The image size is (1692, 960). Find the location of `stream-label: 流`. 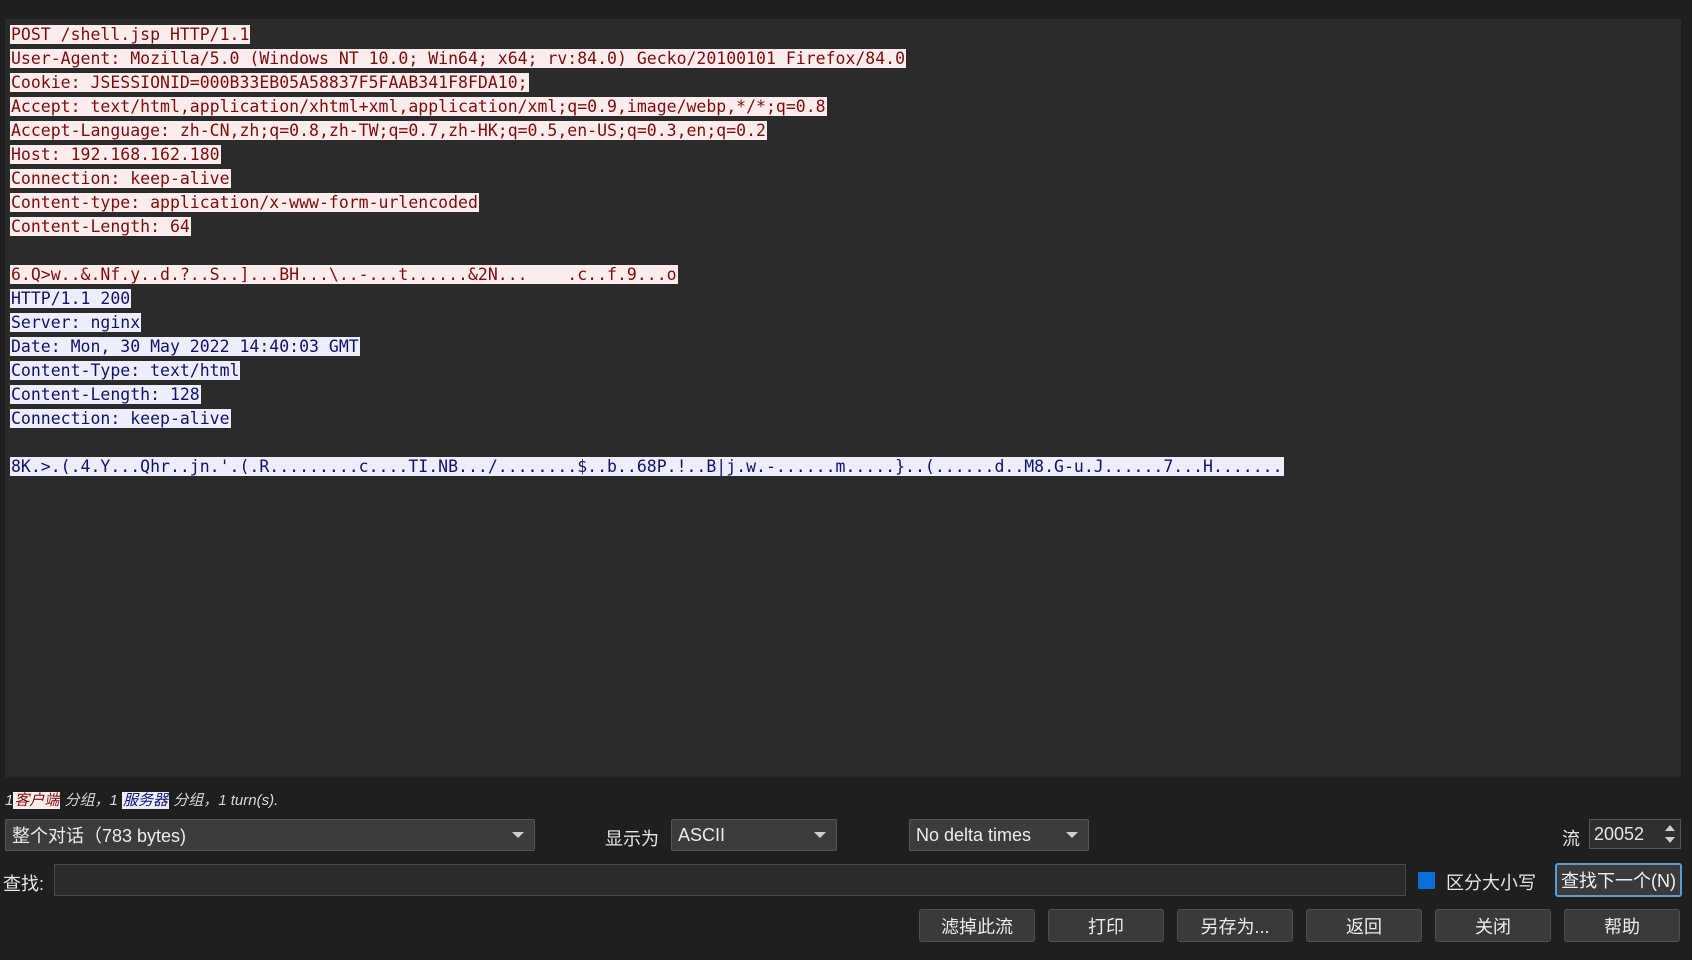

stream-label: 流 is located at coordinates (1571, 839).